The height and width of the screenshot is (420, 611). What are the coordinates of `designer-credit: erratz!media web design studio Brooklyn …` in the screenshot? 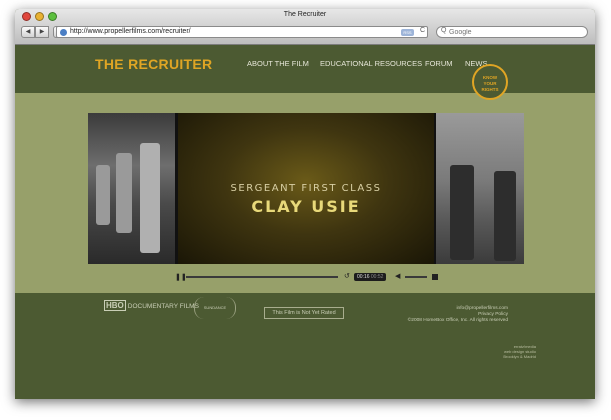 It's located at (519, 351).